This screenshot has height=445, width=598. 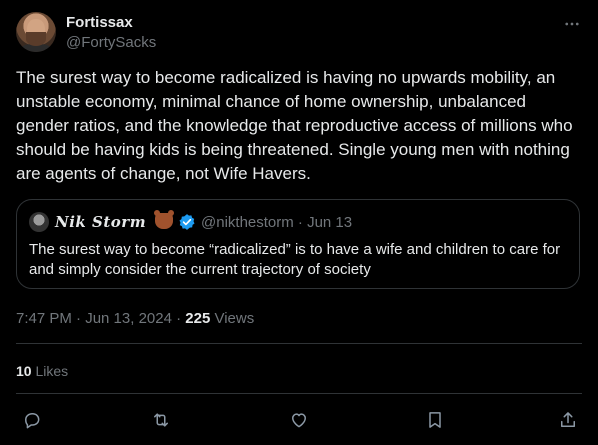 I want to click on quoted-avatar, so click(x=39, y=222).